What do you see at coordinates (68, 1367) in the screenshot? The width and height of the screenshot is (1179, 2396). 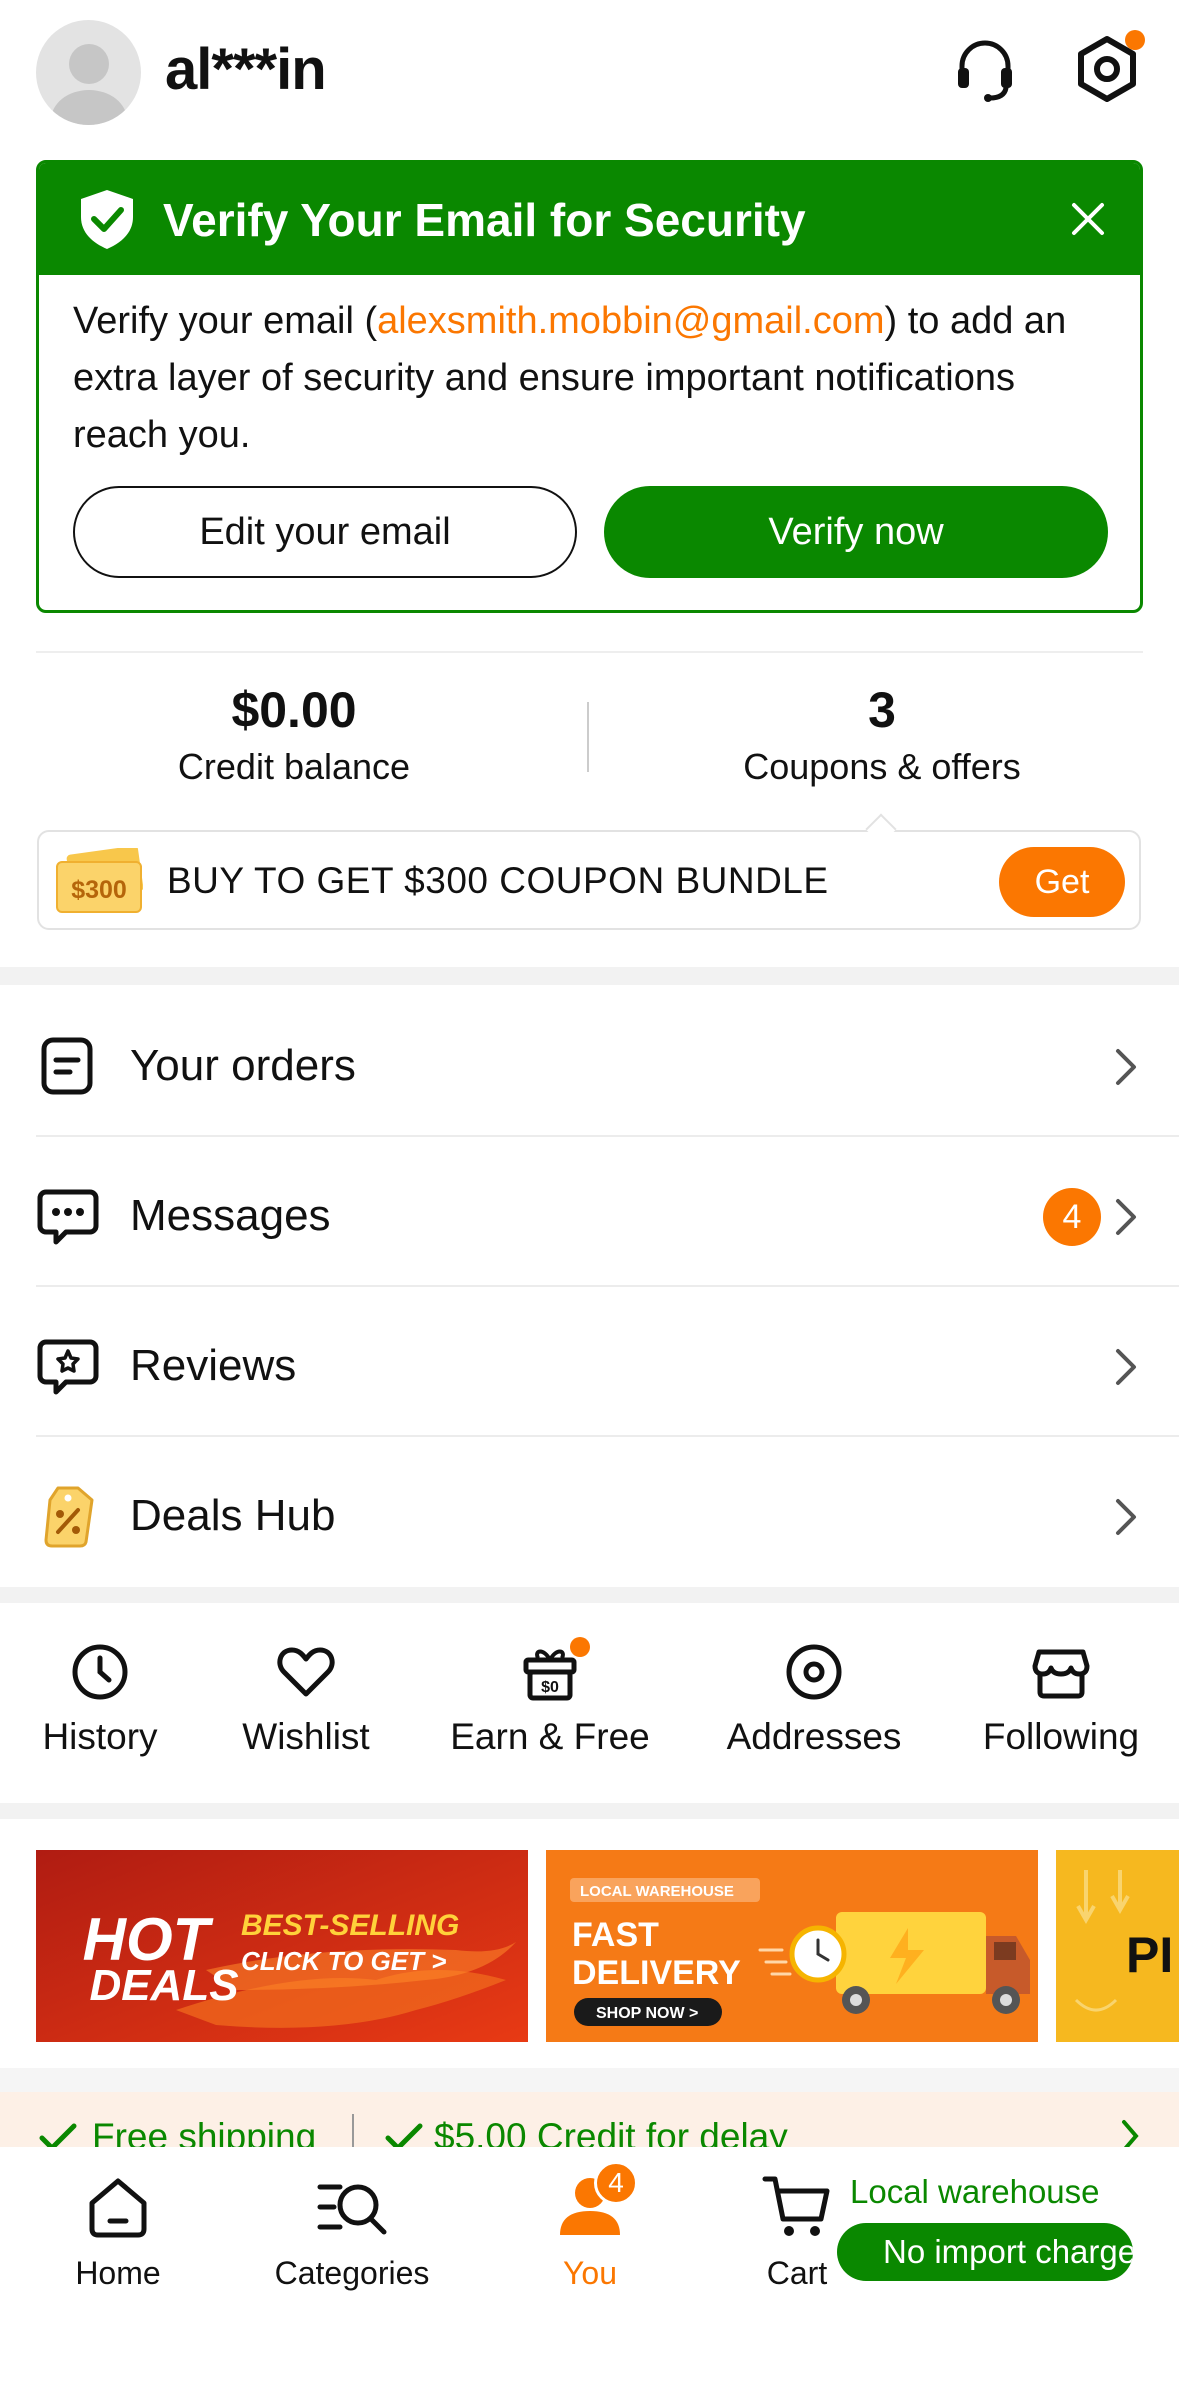 I see `review-star-icon` at bounding box center [68, 1367].